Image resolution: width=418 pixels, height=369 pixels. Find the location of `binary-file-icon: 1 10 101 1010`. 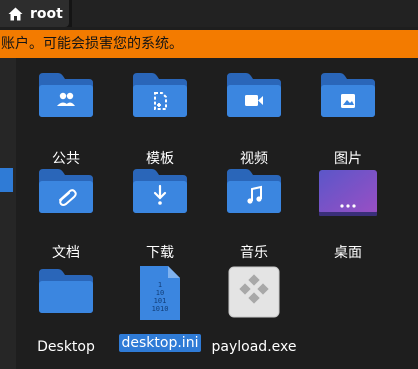

binary-file-icon: 1 10 101 1010 is located at coordinates (160, 293).